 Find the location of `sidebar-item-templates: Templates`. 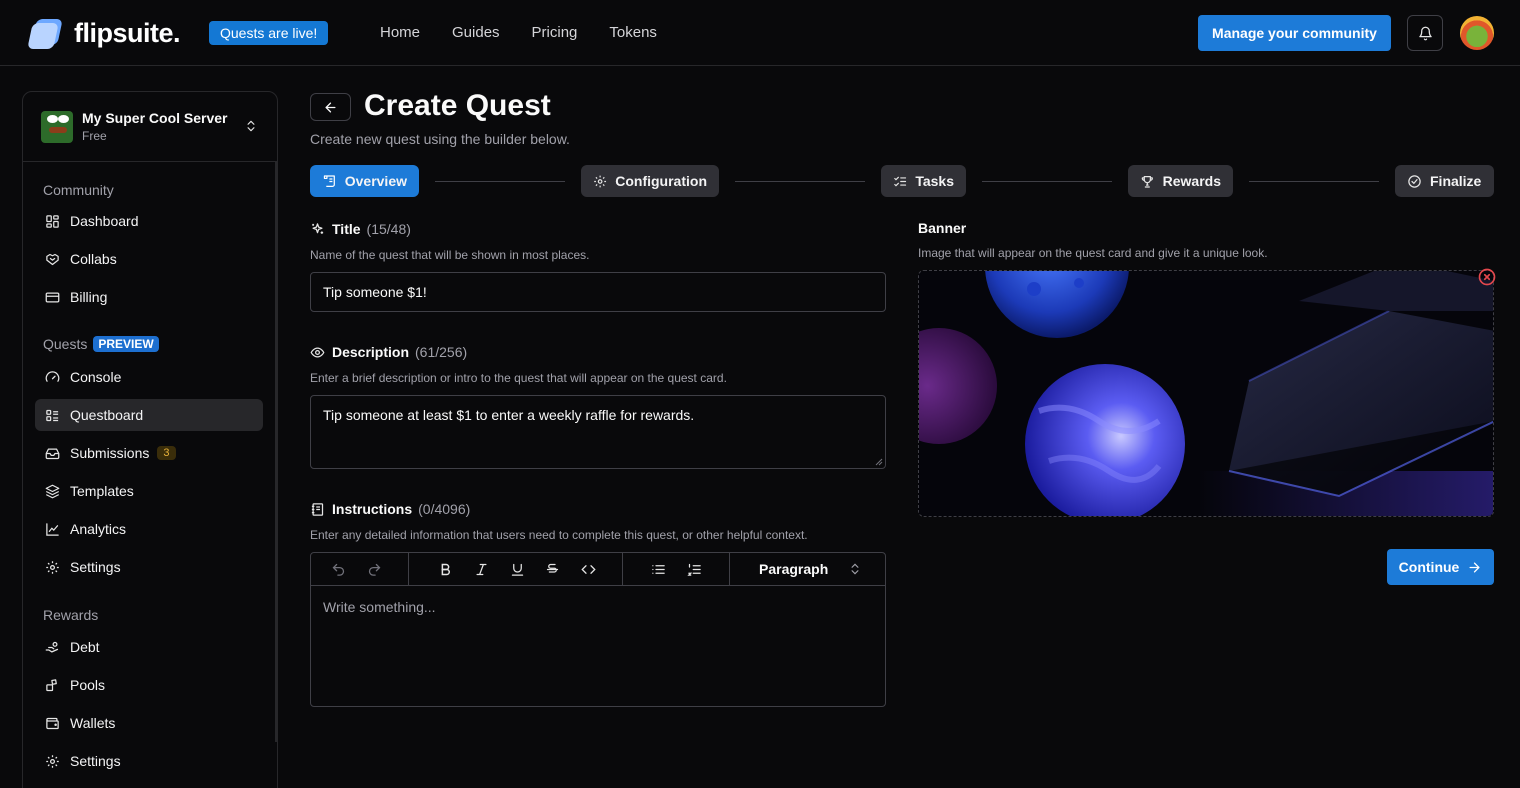

sidebar-item-templates: Templates is located at coordinates (149, 491).